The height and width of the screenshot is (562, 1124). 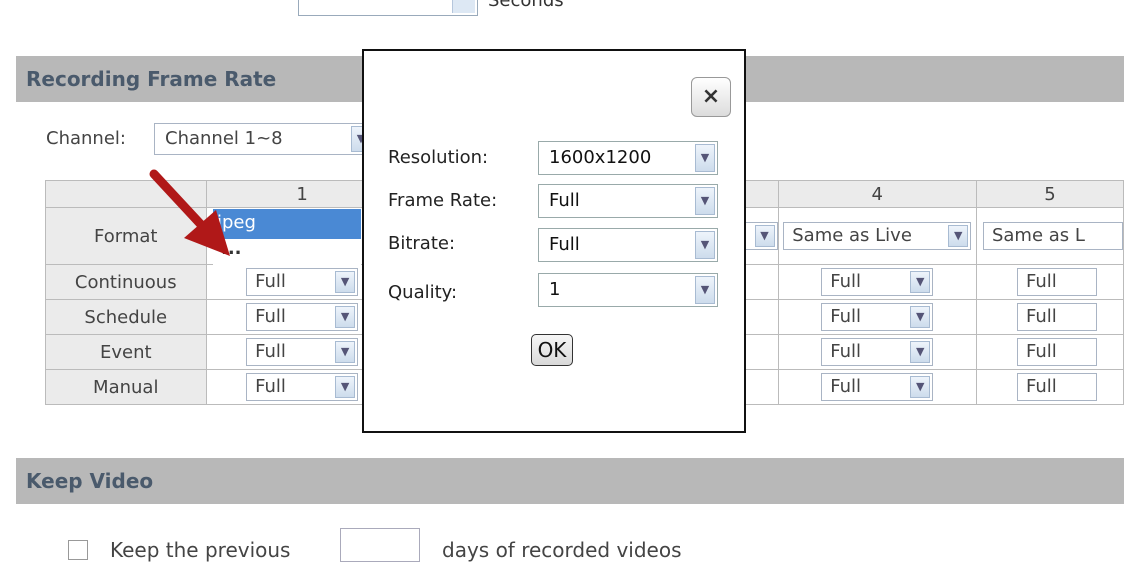 I want to click on format-select-value: Same as Live, so click(x=852, y=235).